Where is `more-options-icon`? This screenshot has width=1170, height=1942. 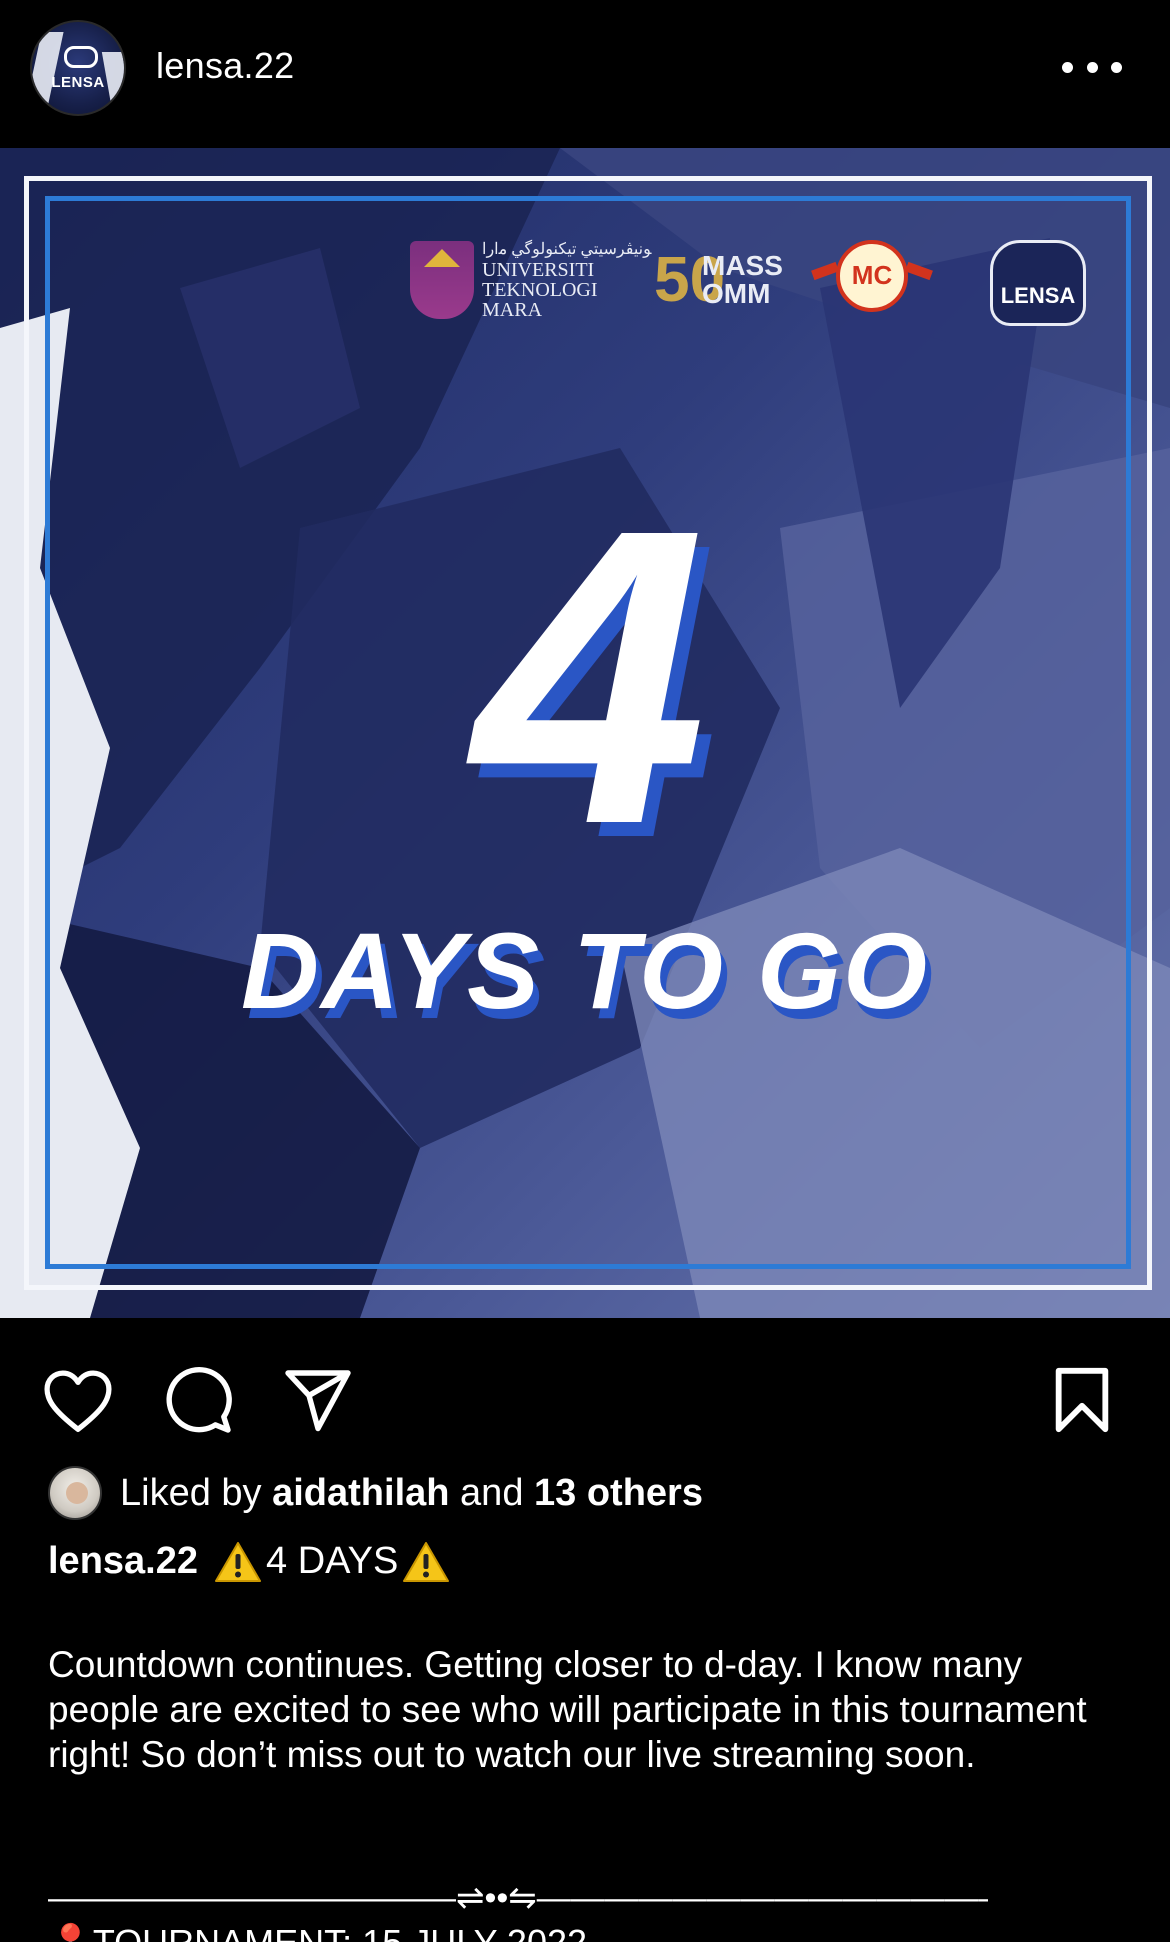 more-options-icon is located at coordinates (1092, 67).